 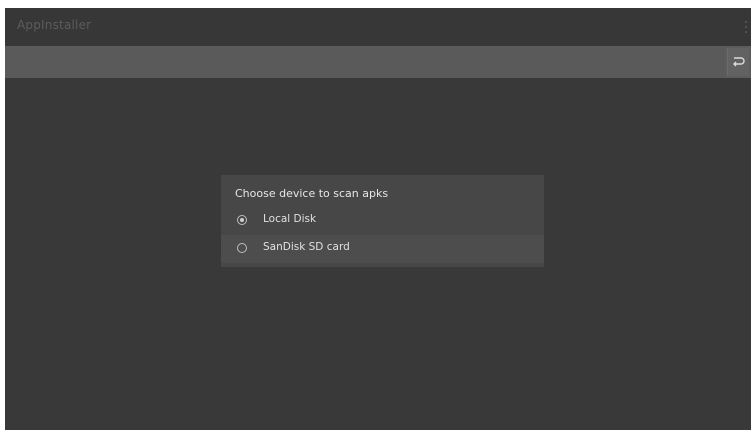 What do you see at coordinates (54, 25) in the screenshot?
I see `app-title: AppInstaller` at bounding box center [54, 25].